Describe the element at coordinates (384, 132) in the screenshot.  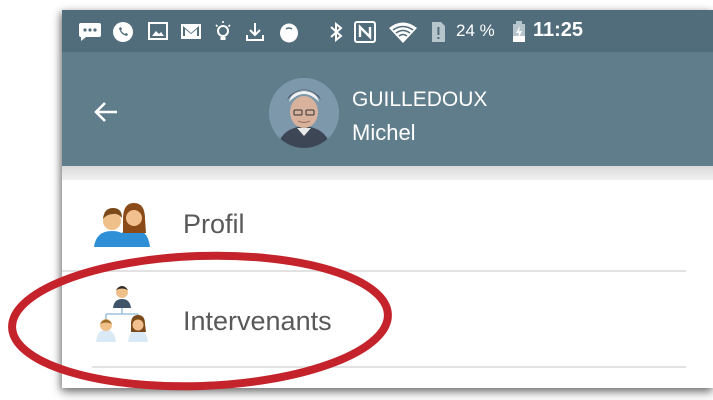
I see `patient-first-name: Michel` at that location.